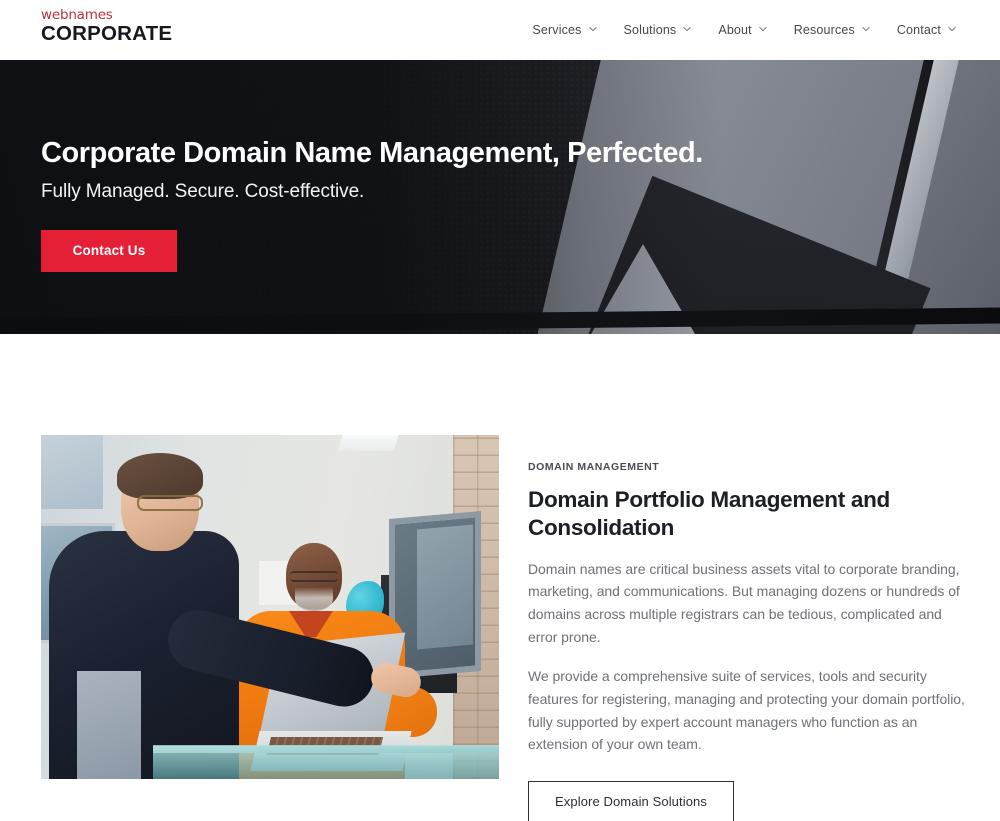  What do you see at coordinates (918, 30) in the screenshot?
I see `nav-item-label: Contact` at bounding box center [918, 30].